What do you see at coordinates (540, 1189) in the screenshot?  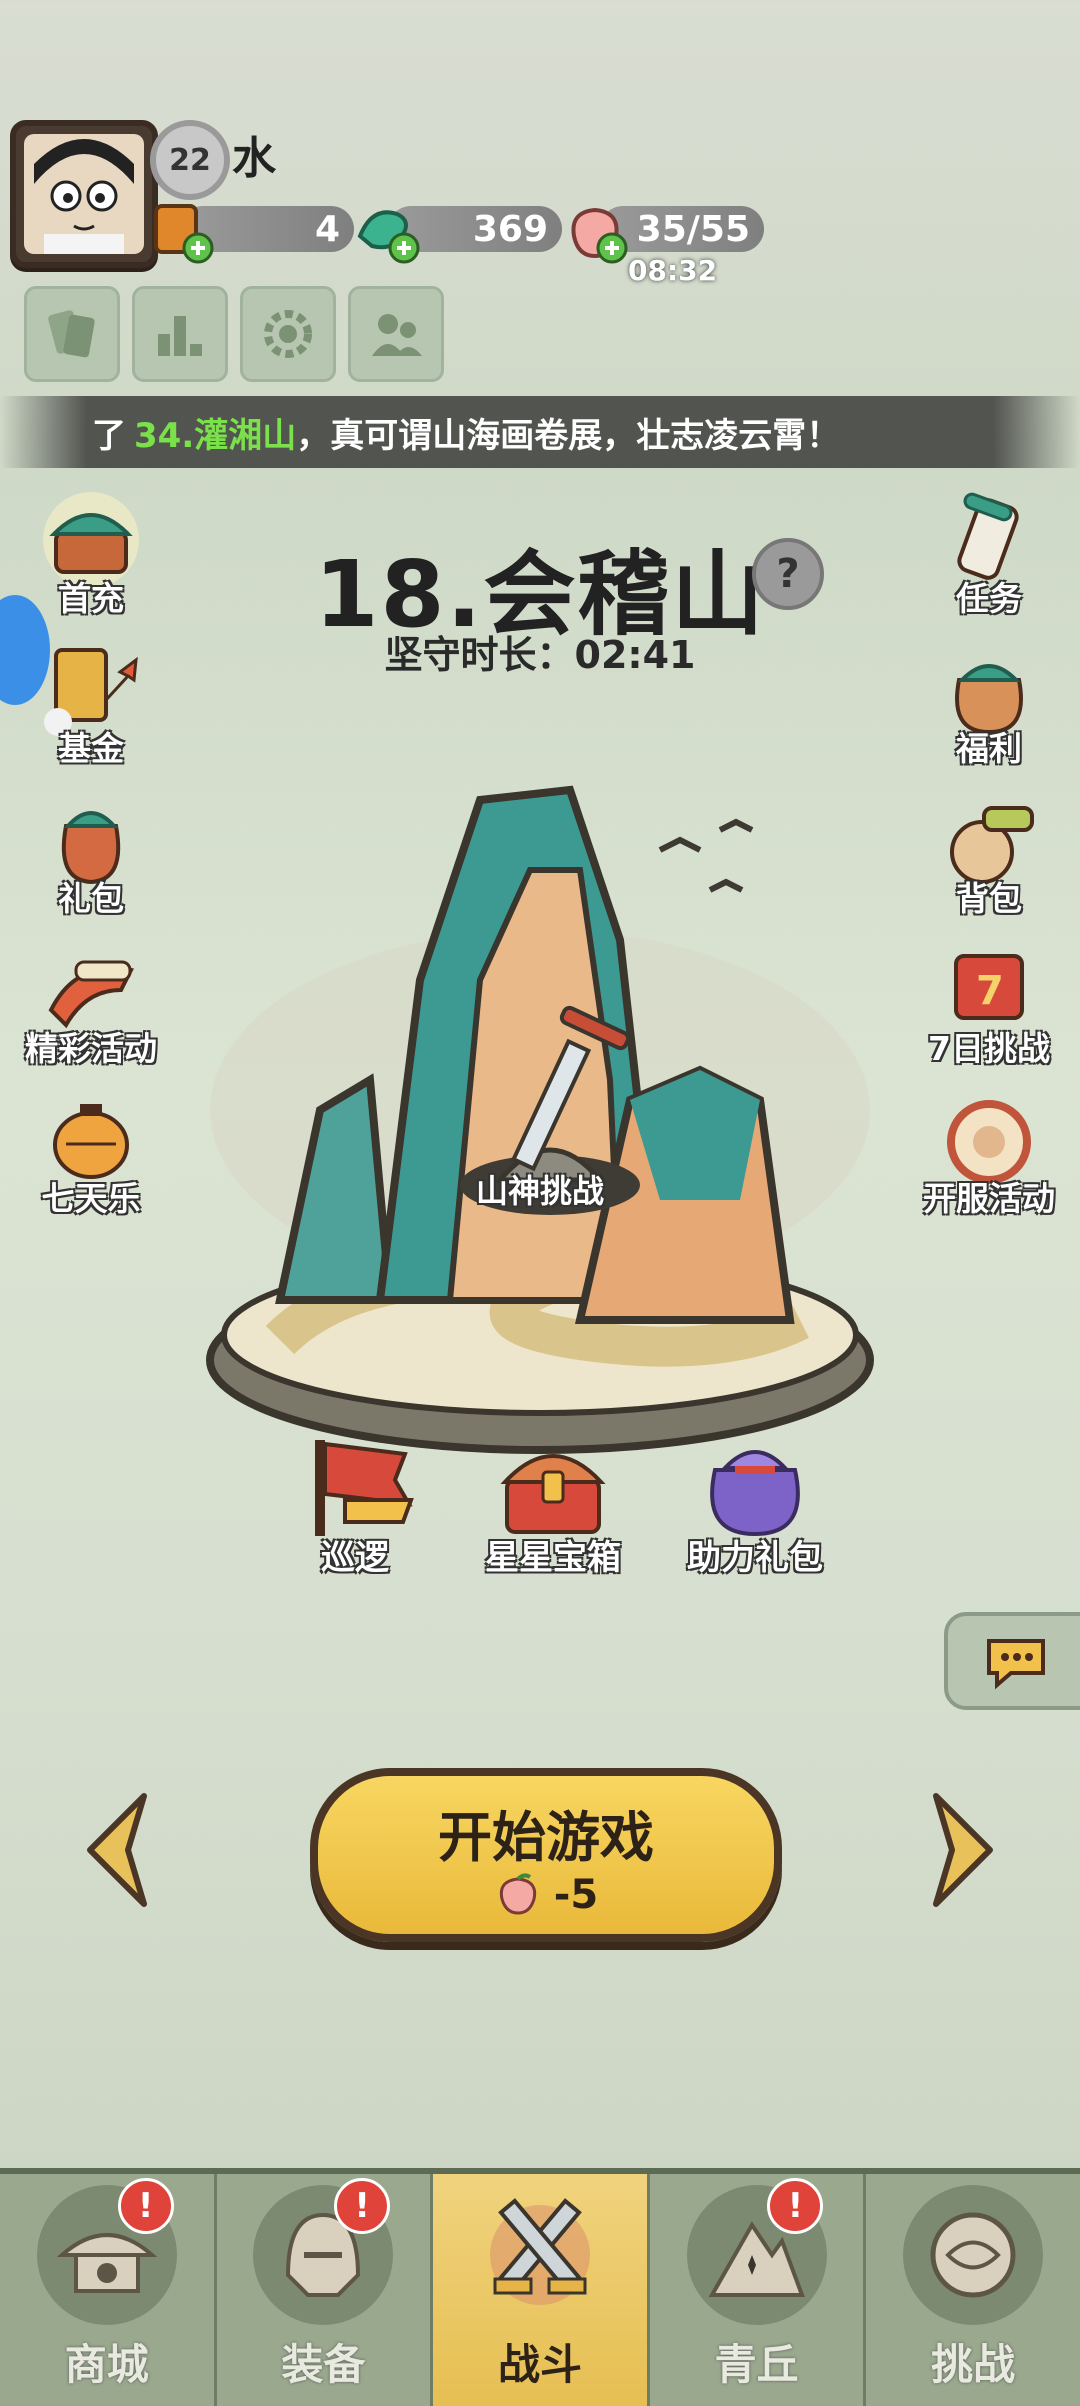 I see `mountain-god-challenge-label: 山神挑战` at bounding box center [540, 1189].